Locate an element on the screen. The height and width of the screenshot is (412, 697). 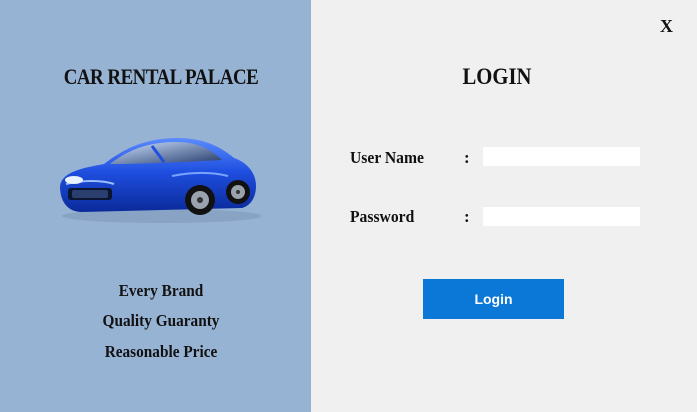
feature-quality-guaranty: Quality Guaranty is located at coordinates (161, 320).